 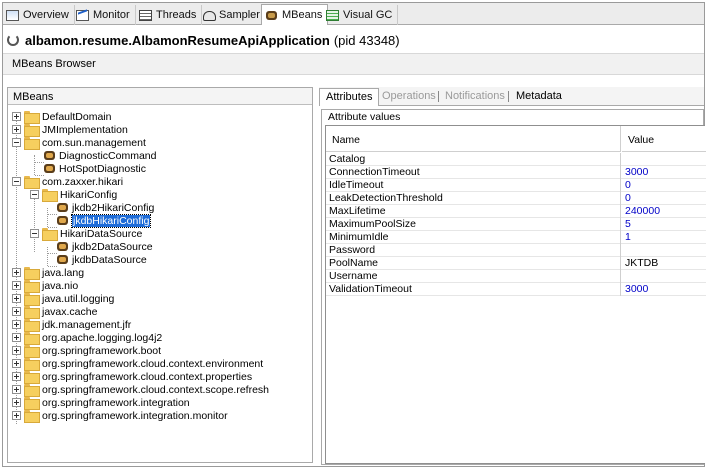 I want to click on table-row: MaximumPoolSize 5, so click(x=516, y=224).